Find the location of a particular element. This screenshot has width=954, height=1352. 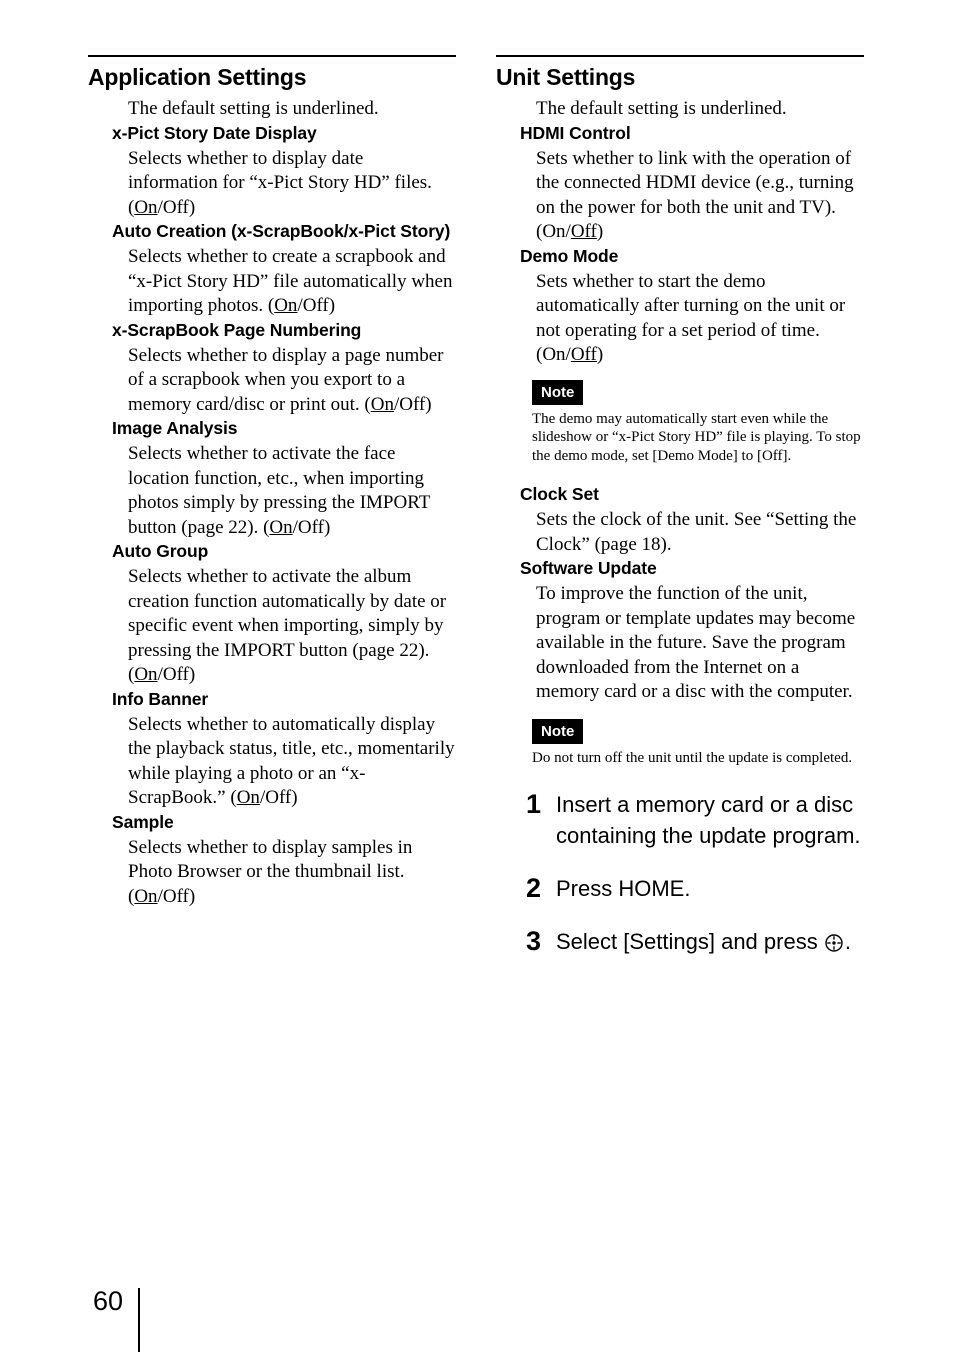

step-item: 3 Select [Settings] and press . is located at coordinates (695, 941).